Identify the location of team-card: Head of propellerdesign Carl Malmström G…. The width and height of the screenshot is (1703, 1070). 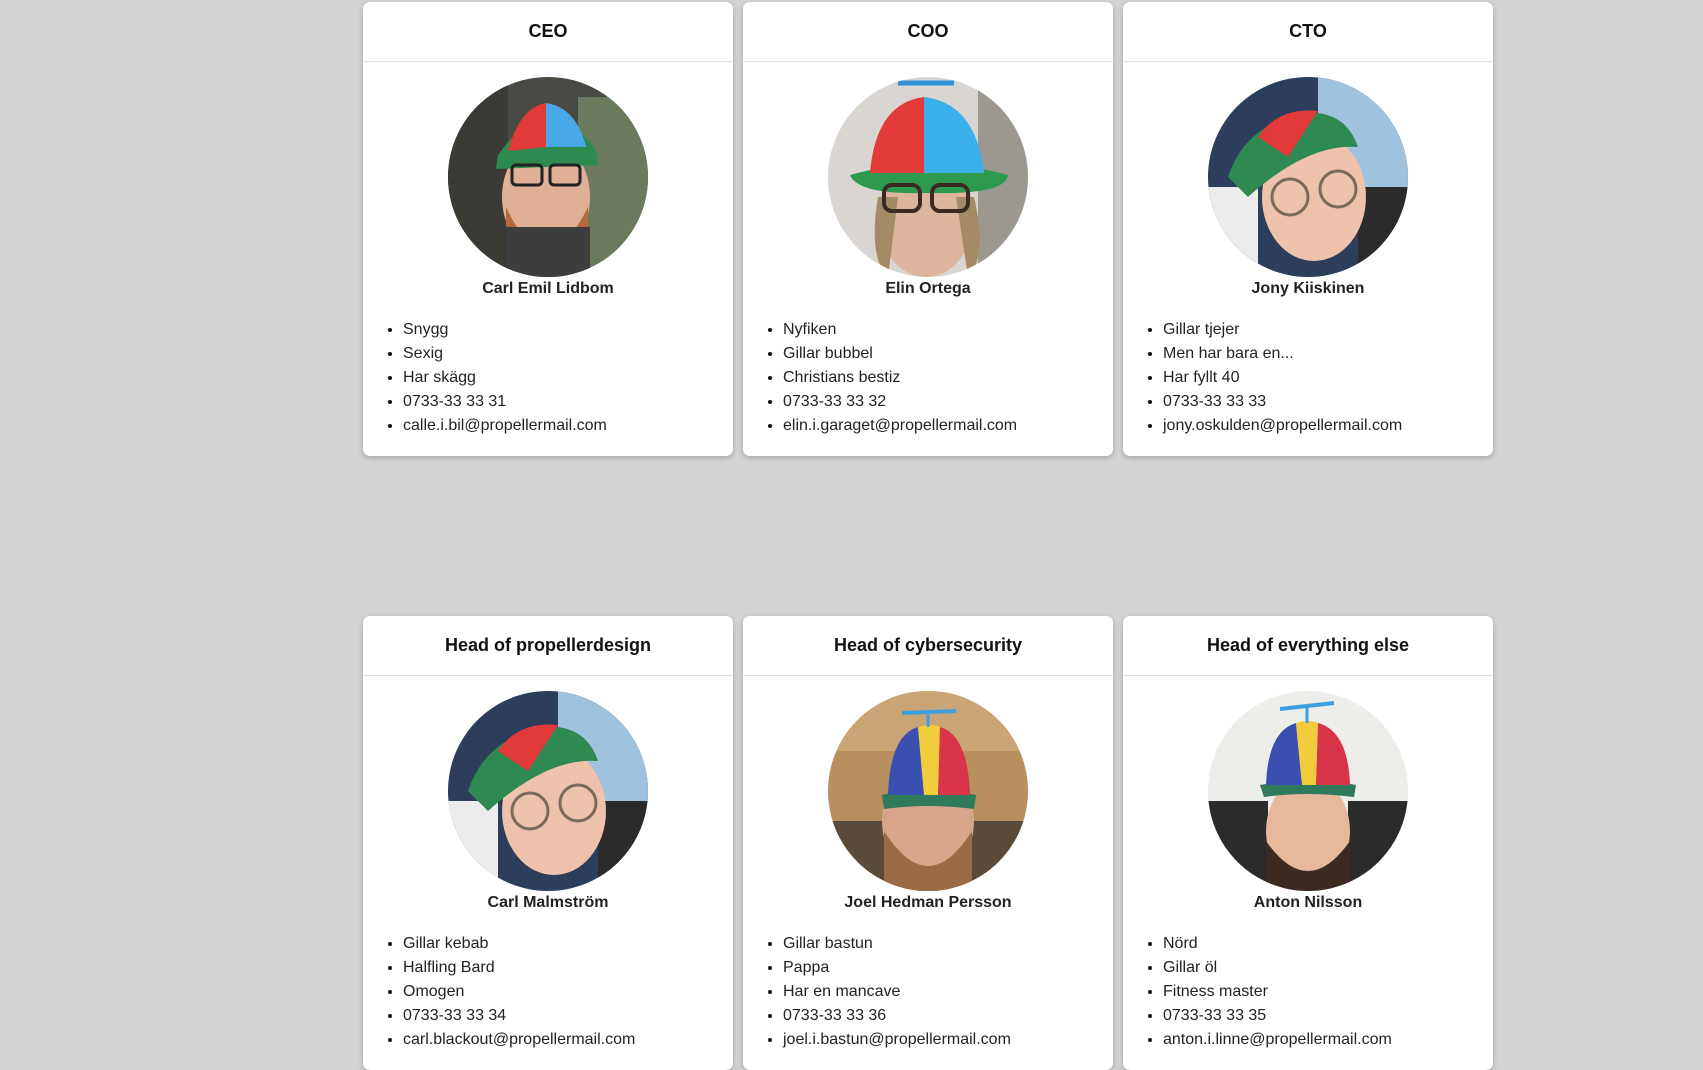
(548, 843).